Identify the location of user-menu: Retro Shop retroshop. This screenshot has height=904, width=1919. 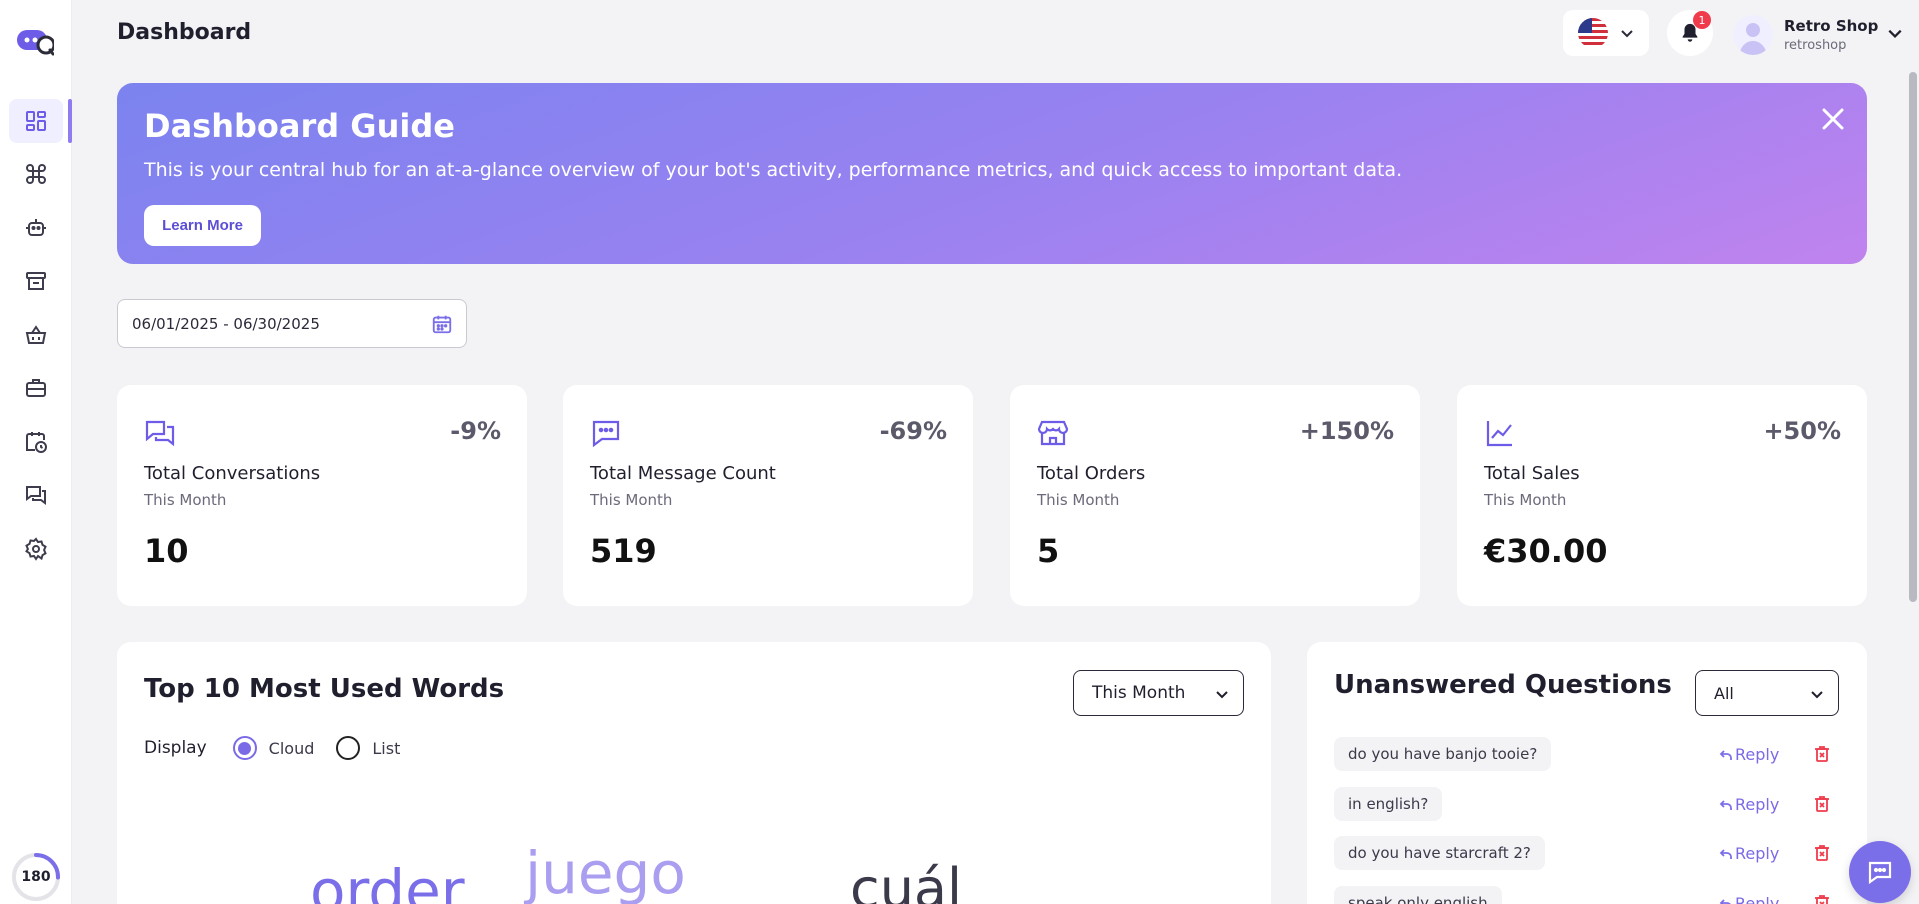
(1818, 35).